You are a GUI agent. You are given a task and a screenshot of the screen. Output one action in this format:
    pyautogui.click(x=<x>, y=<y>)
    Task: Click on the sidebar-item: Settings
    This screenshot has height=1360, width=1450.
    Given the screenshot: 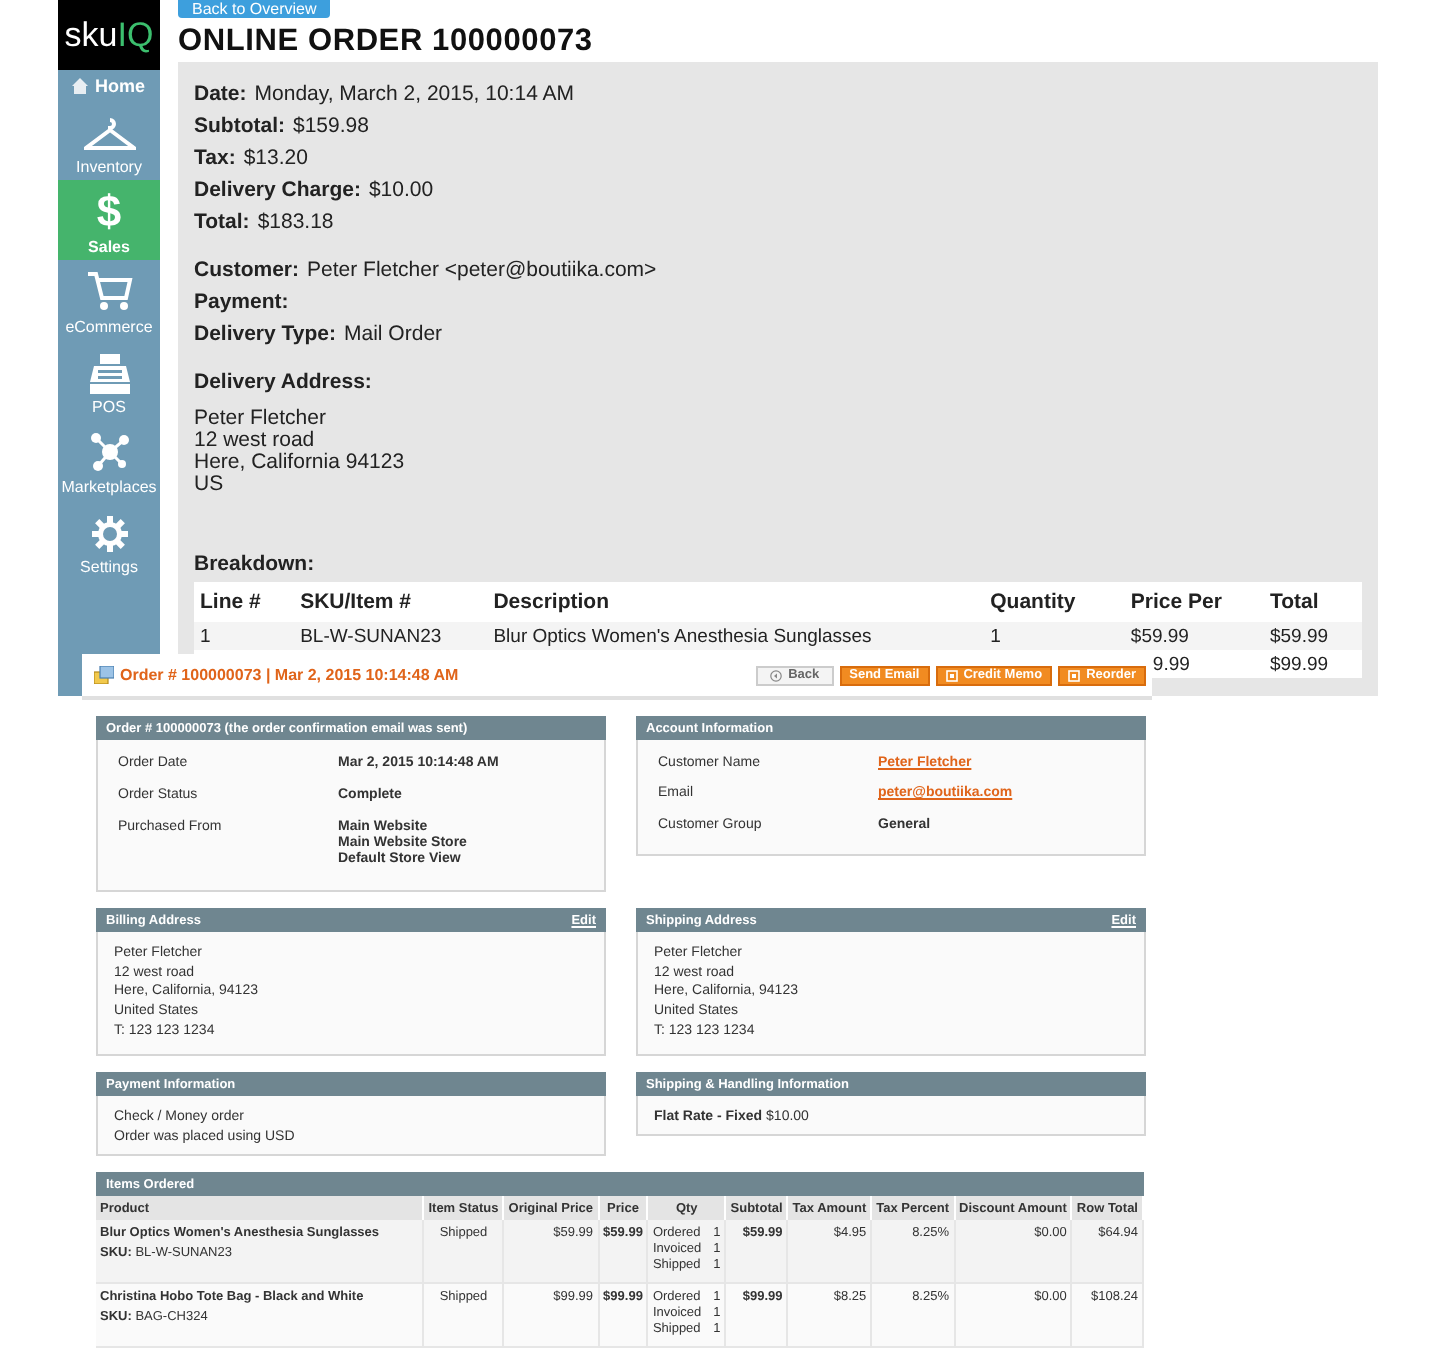 What is the action you would take?
    pyautogui.click(x=109, y=540)
    